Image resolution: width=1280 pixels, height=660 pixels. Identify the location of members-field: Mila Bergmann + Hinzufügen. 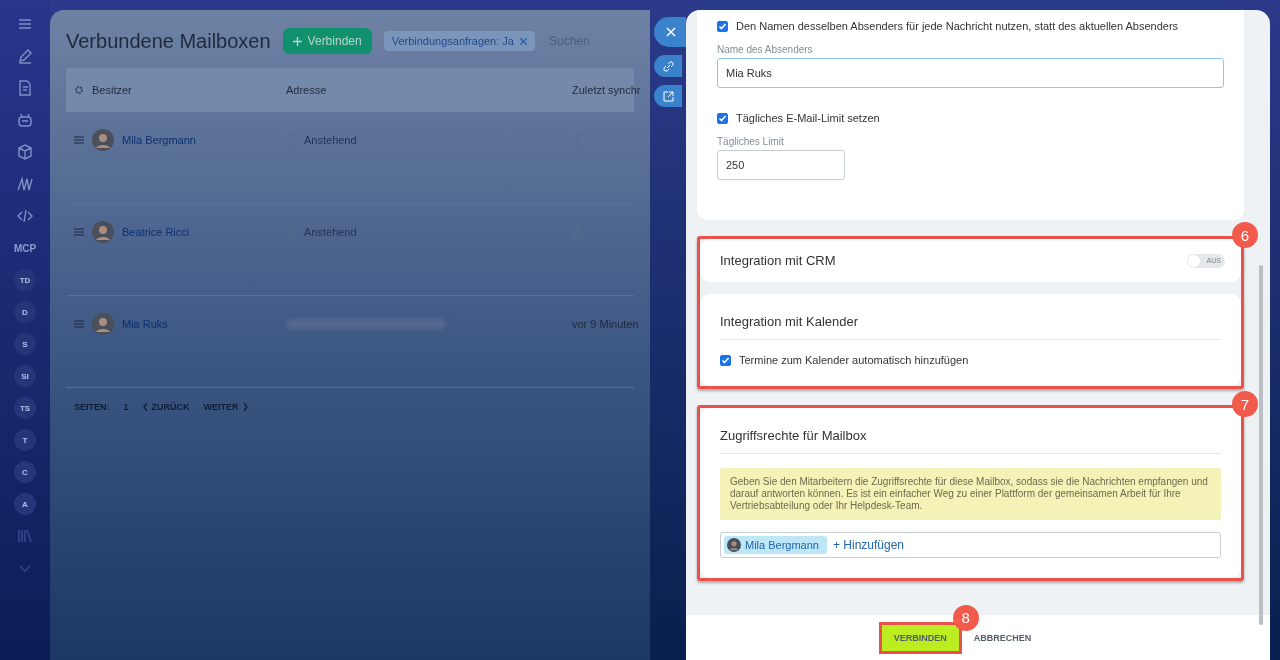
(970, 545).